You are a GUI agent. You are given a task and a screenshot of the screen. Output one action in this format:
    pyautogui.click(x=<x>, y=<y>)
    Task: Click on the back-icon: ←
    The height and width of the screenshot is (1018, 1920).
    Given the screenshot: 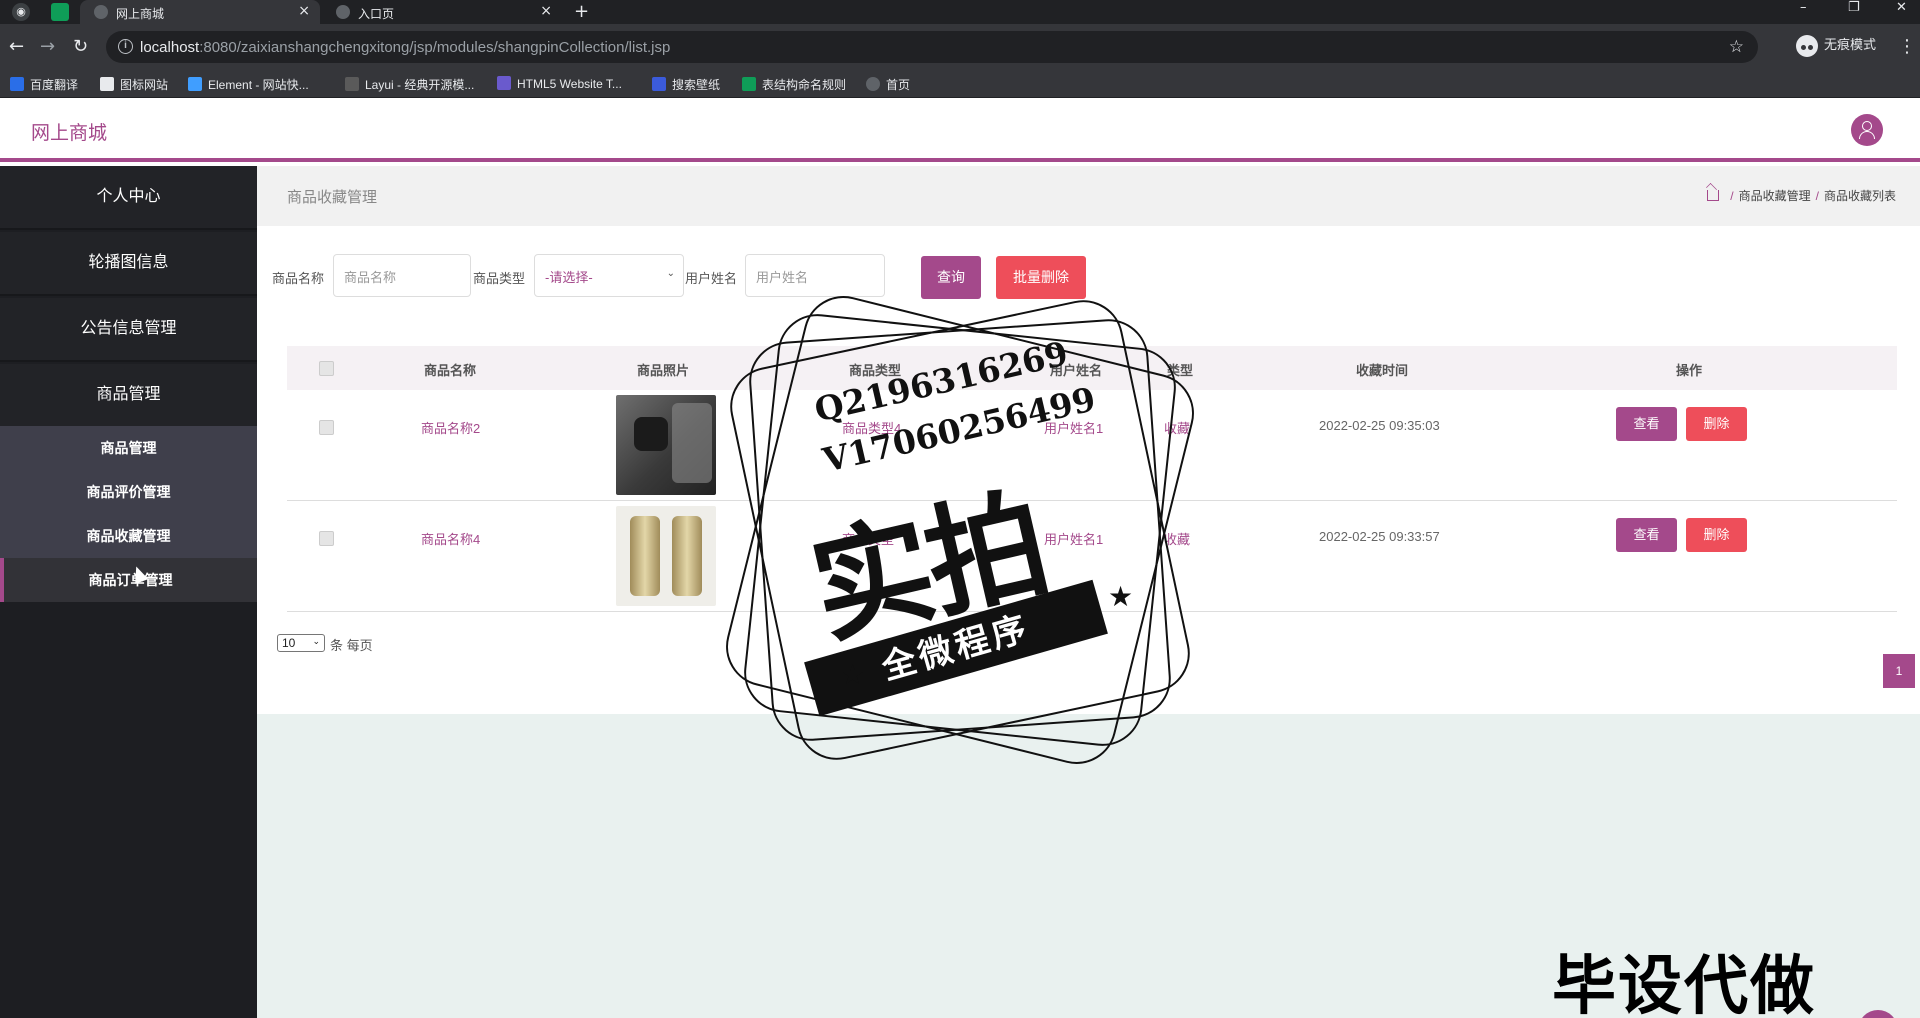 What is the action you would take?
    pyautogui.click(x=16, y=47)
    